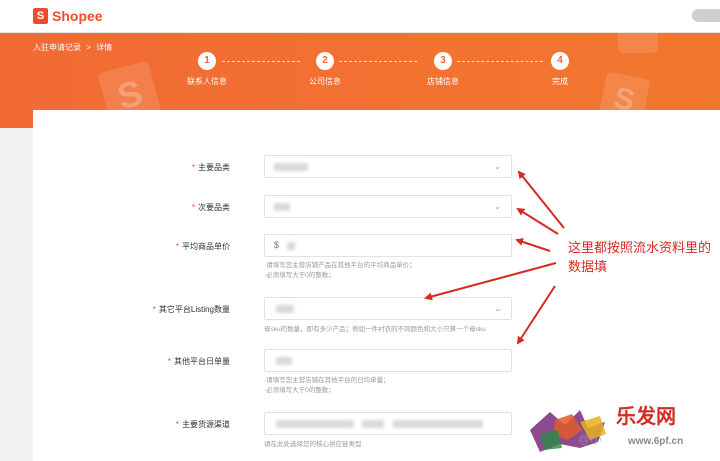  What do you see at coordinates (191, 309) in the screenshot?
I see `listing-count-label: * 其它平台Listing数量` at bounding box center [191, 309].